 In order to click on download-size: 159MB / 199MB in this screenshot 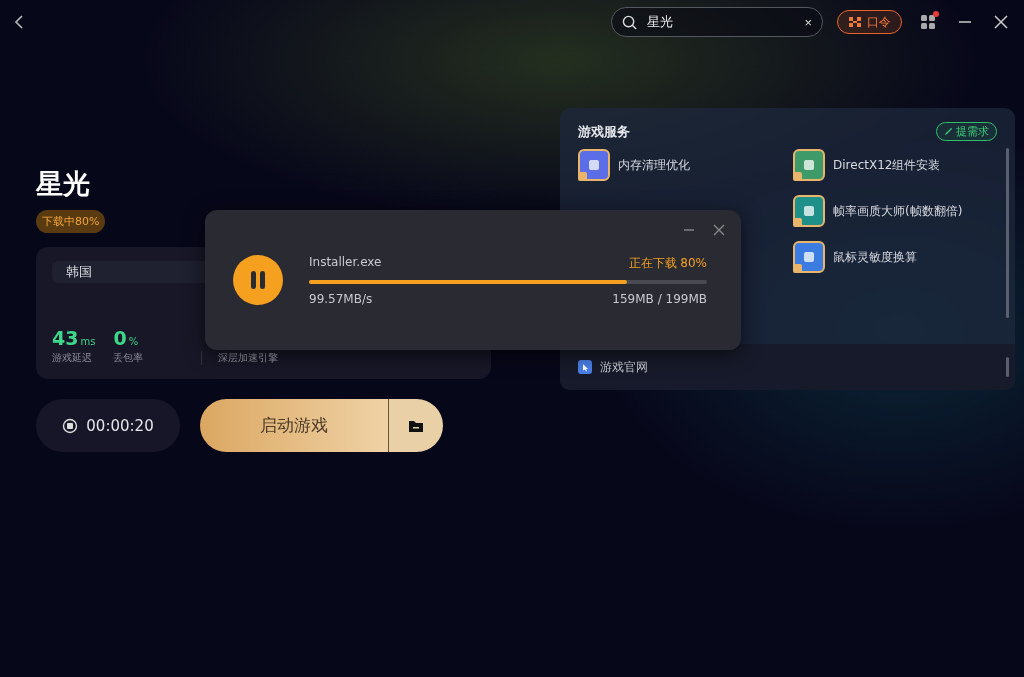, I will do `click(659, 298)`.